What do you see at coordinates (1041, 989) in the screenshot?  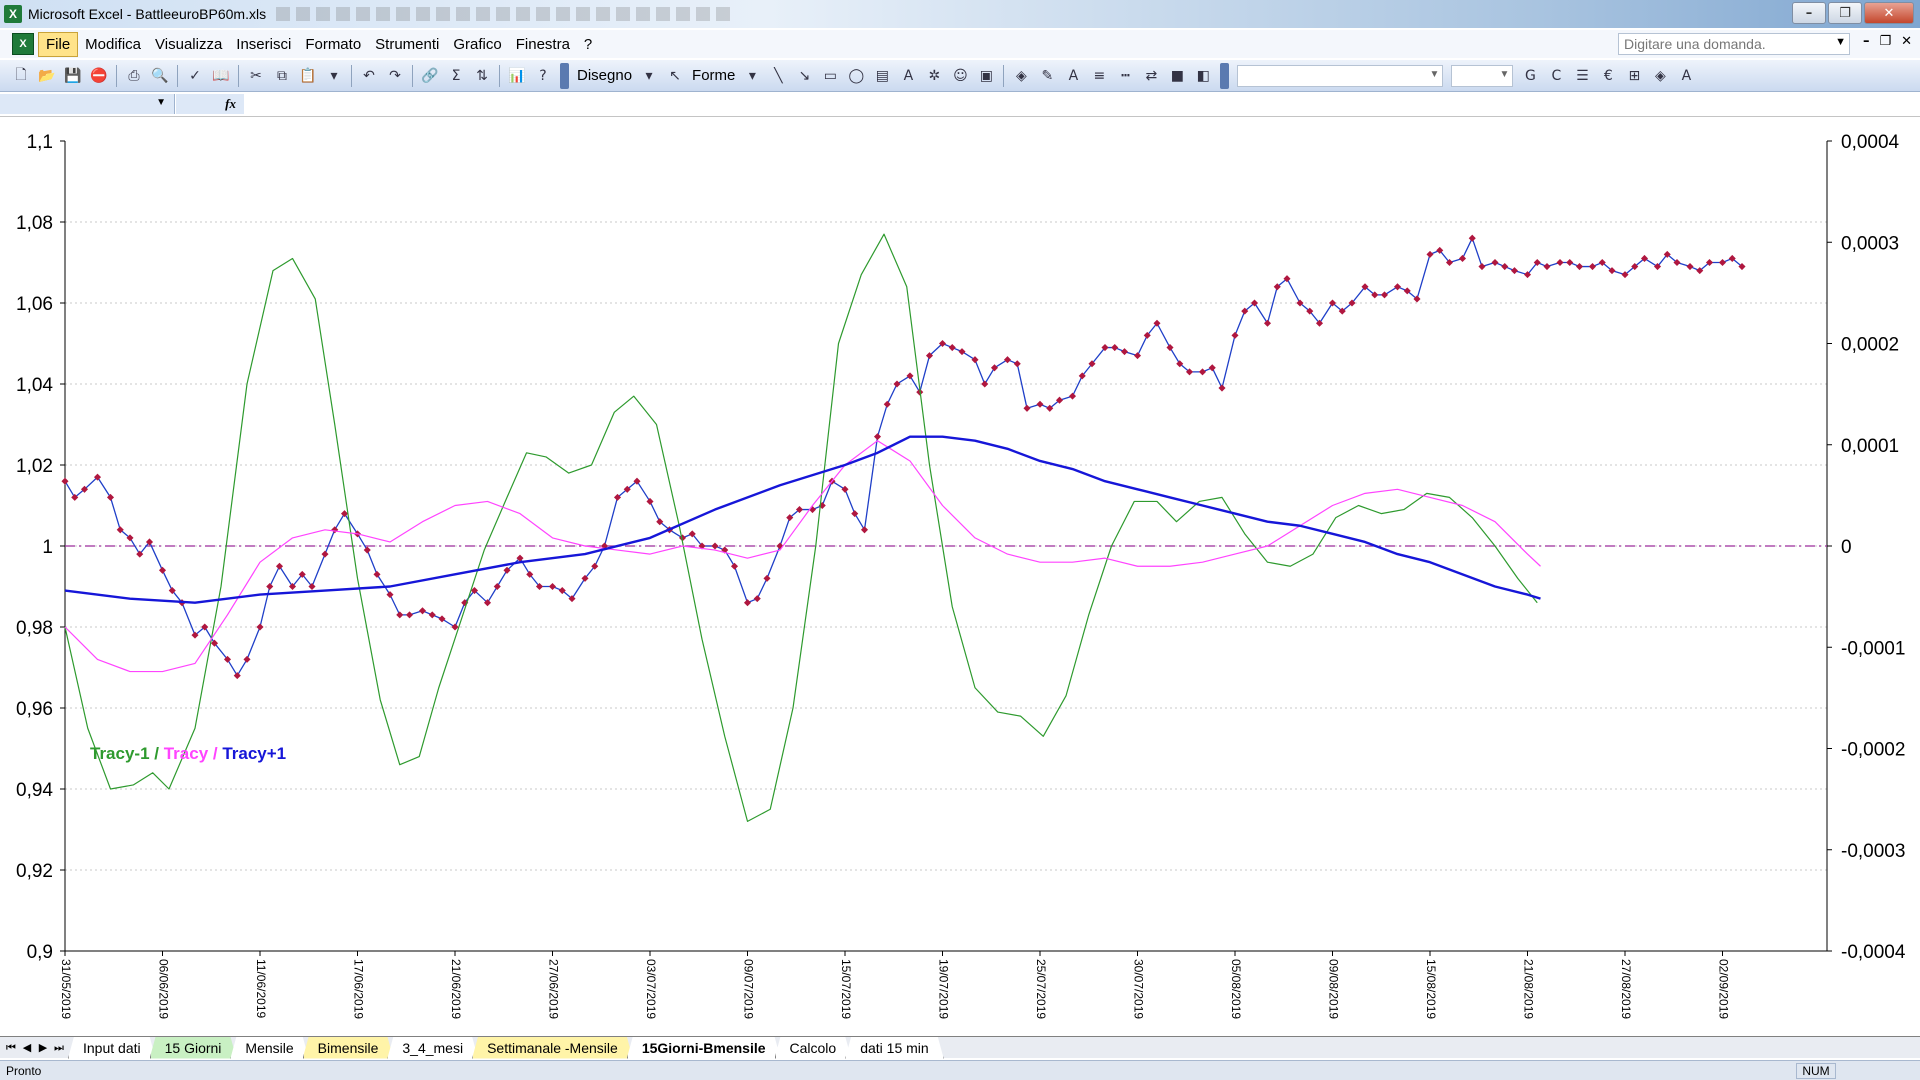 I see `x-tick-label: 25/07/2019` at bounding box center [1041, 989].